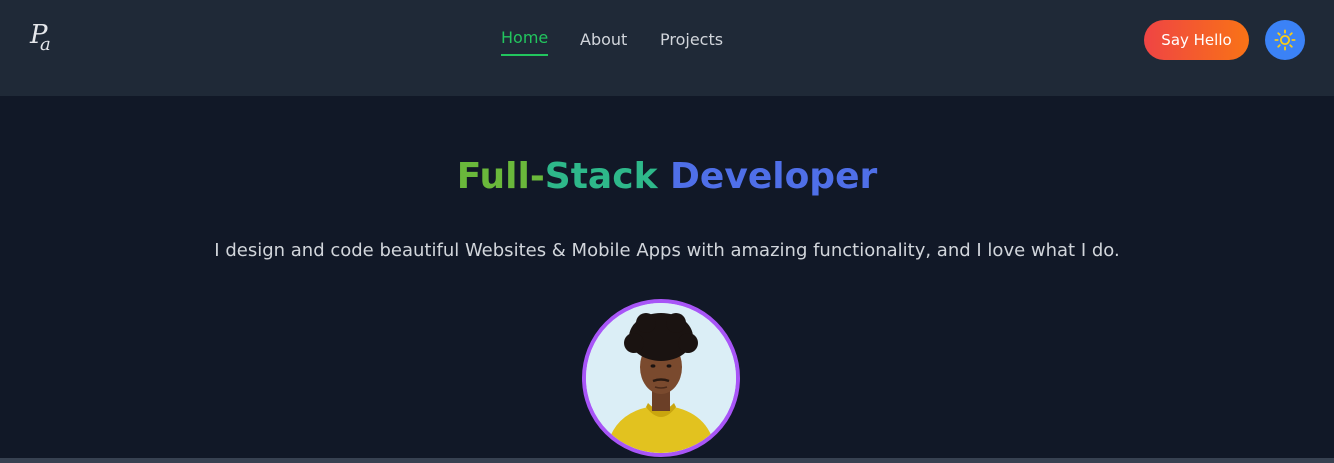 The width and height of the screenshot is (1334, 463). I want to click on sun-icon, so click(1285, 40).